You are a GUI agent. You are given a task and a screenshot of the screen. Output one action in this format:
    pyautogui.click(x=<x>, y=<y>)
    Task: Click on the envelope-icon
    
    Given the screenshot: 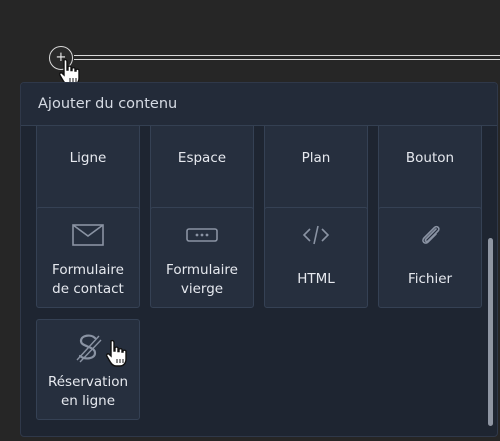 What is the action you would take?
    pyautogui.click(x=88, y=237)
    